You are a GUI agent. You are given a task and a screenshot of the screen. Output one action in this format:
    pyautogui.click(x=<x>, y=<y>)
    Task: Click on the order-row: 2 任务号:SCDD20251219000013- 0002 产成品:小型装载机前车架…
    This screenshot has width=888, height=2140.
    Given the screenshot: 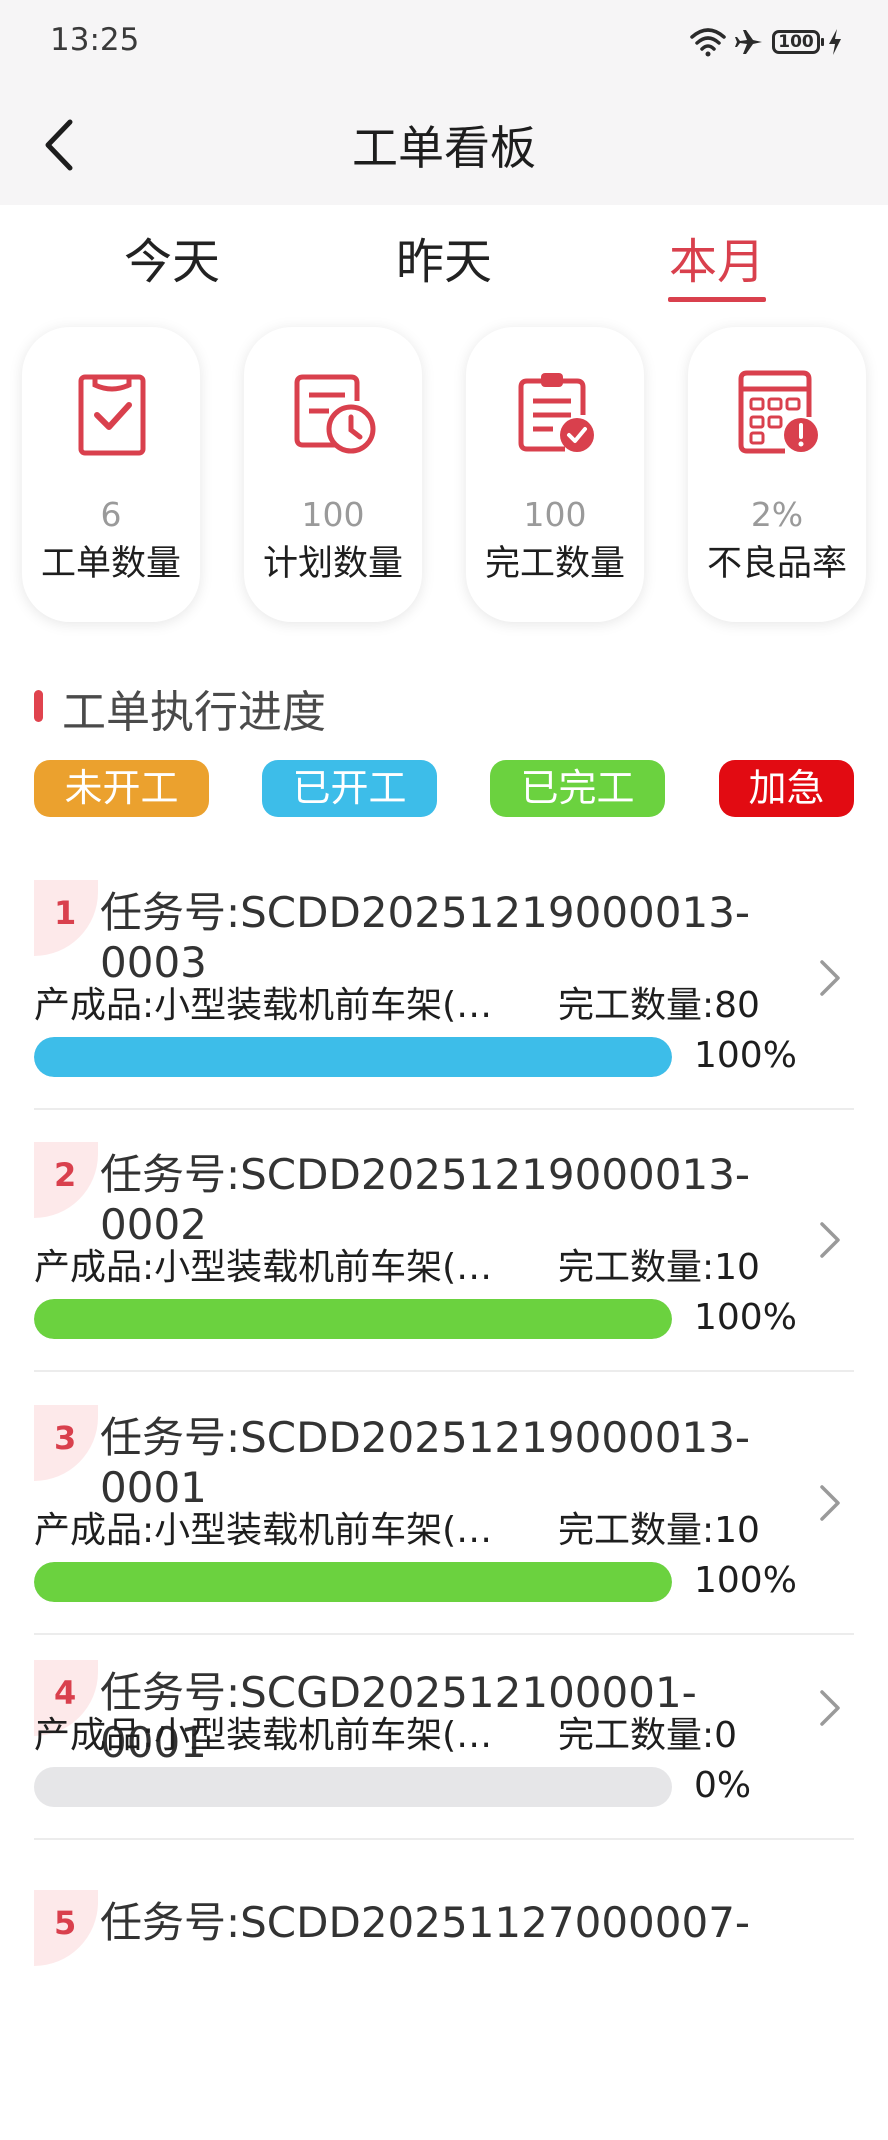 What is the action you would take?
    pyautogui.click(x=444, y=1267)
    